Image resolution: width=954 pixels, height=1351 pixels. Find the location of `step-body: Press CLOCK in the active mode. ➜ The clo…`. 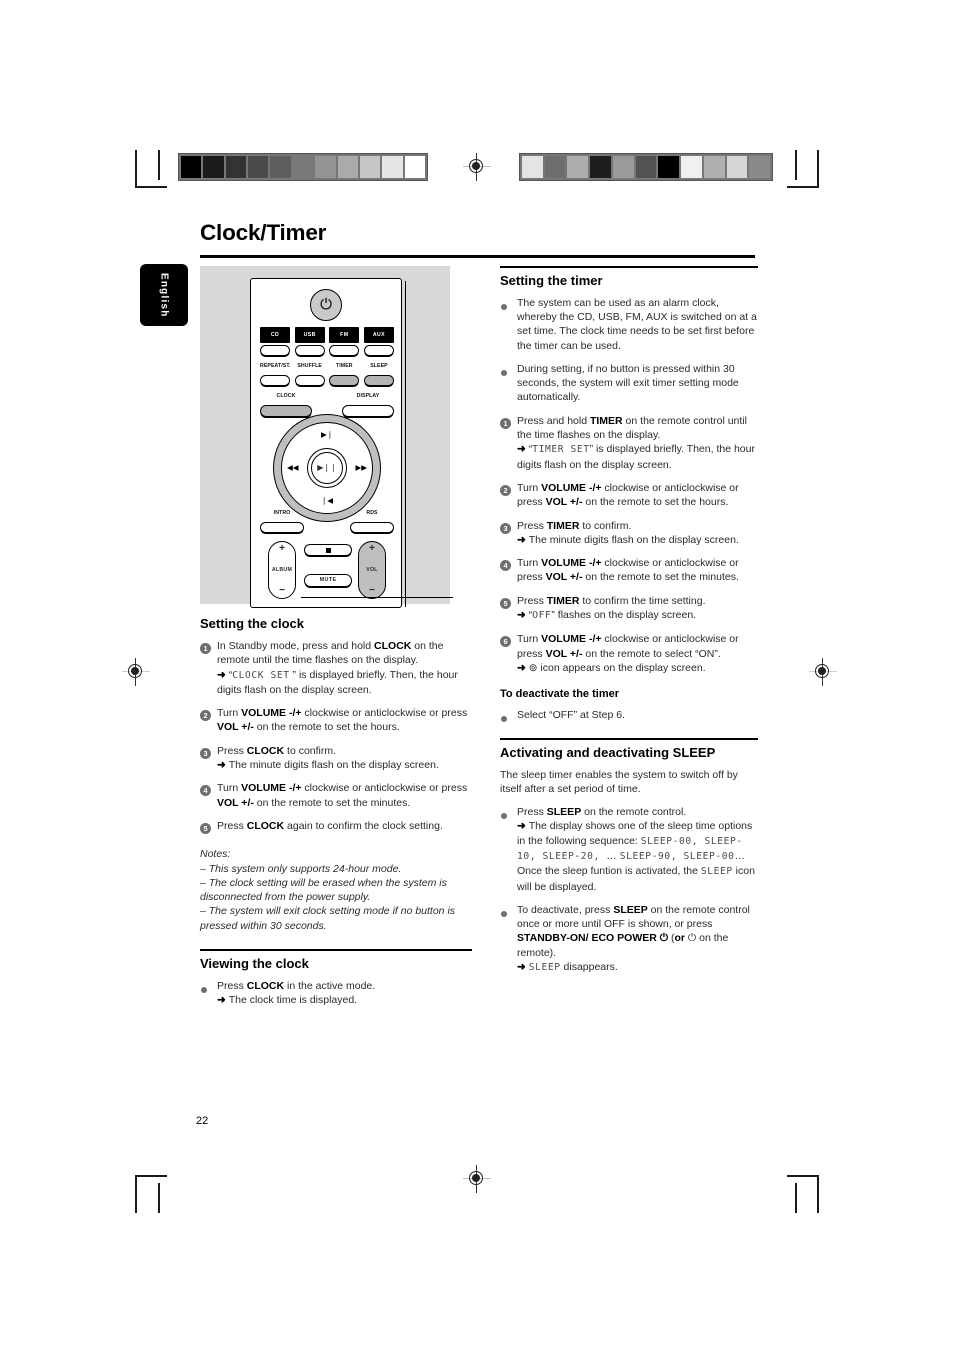

step-body: Press CLOCK in the active mode. ➜ The clo… is located at coordinates (344, 993).